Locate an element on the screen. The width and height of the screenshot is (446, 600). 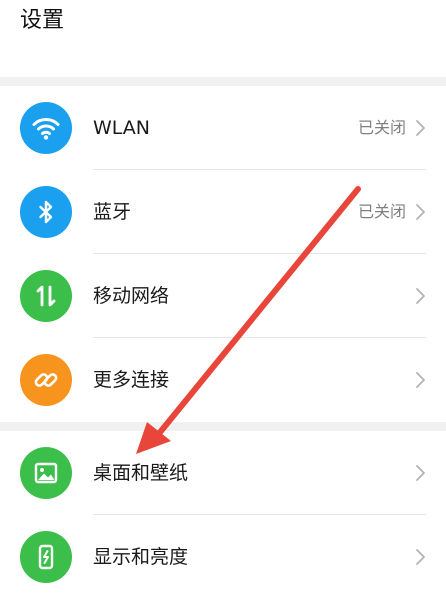
wallpaper-icon is located at coordinates (46, 473).